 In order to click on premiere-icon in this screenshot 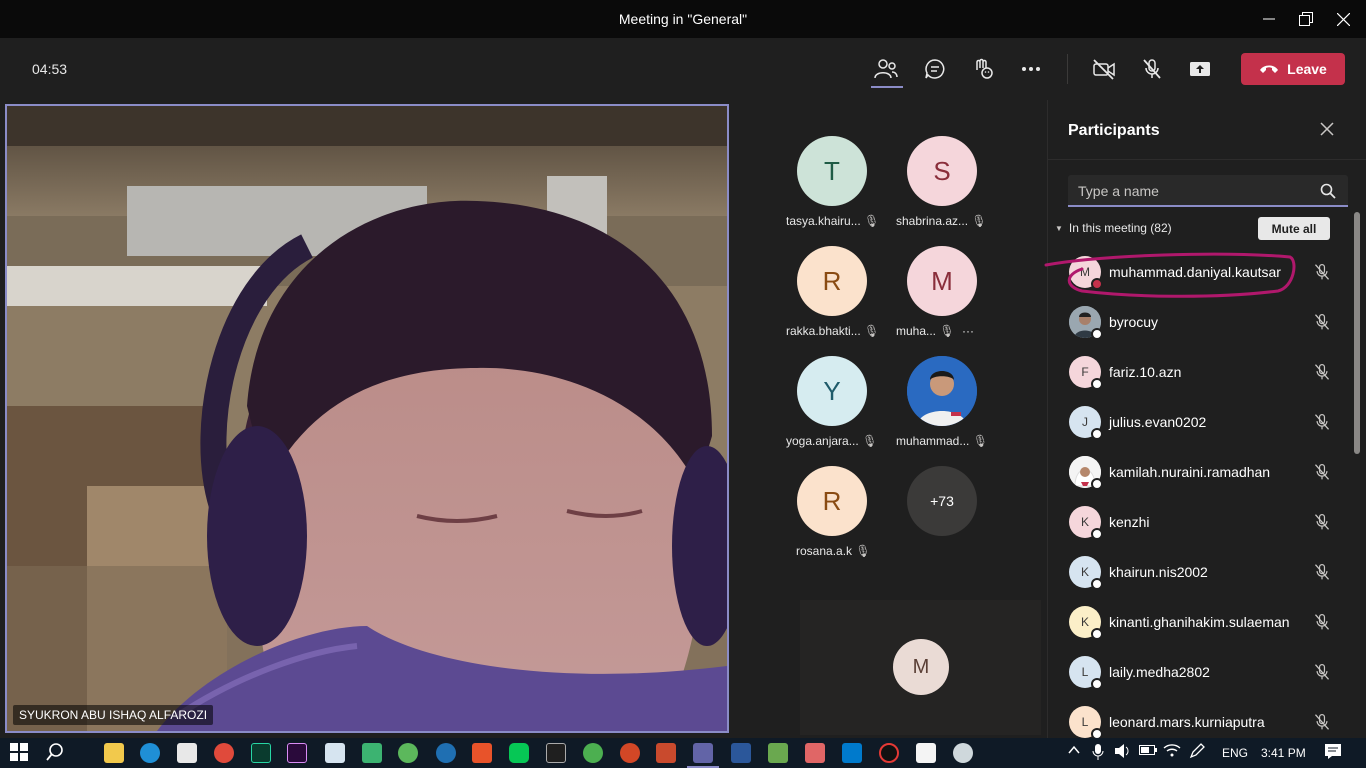, I will do `click(297, 753)`.